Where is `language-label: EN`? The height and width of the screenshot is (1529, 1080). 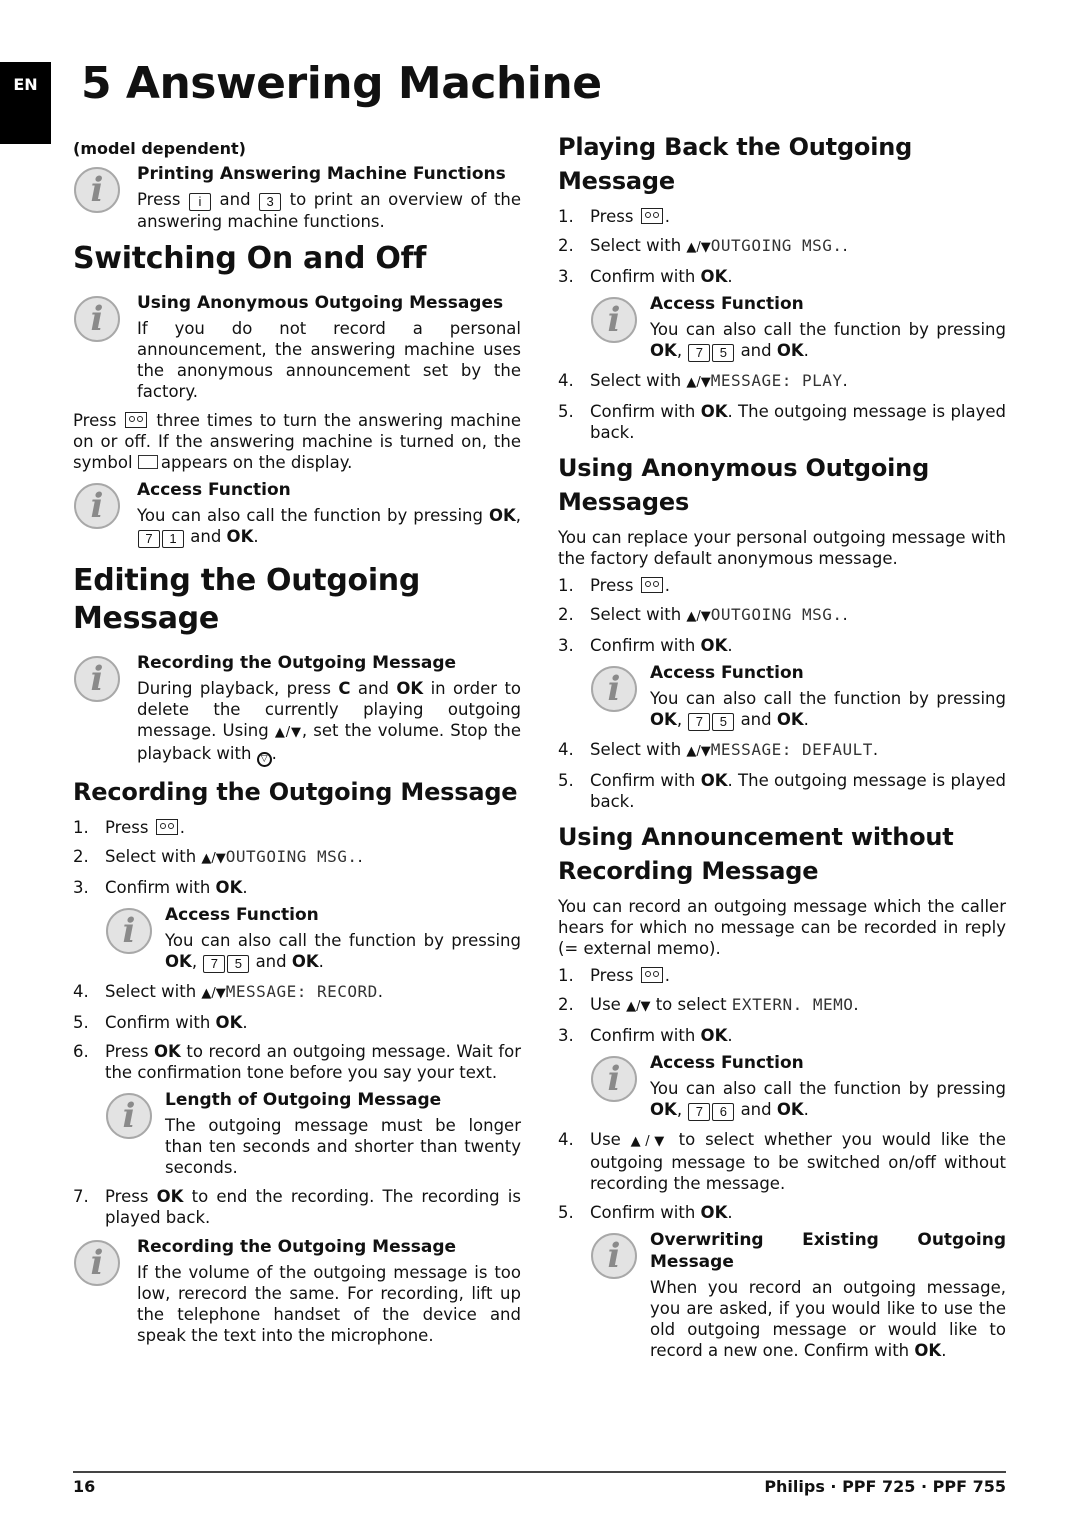
language-label: EN is located at coordinates (25, 84).